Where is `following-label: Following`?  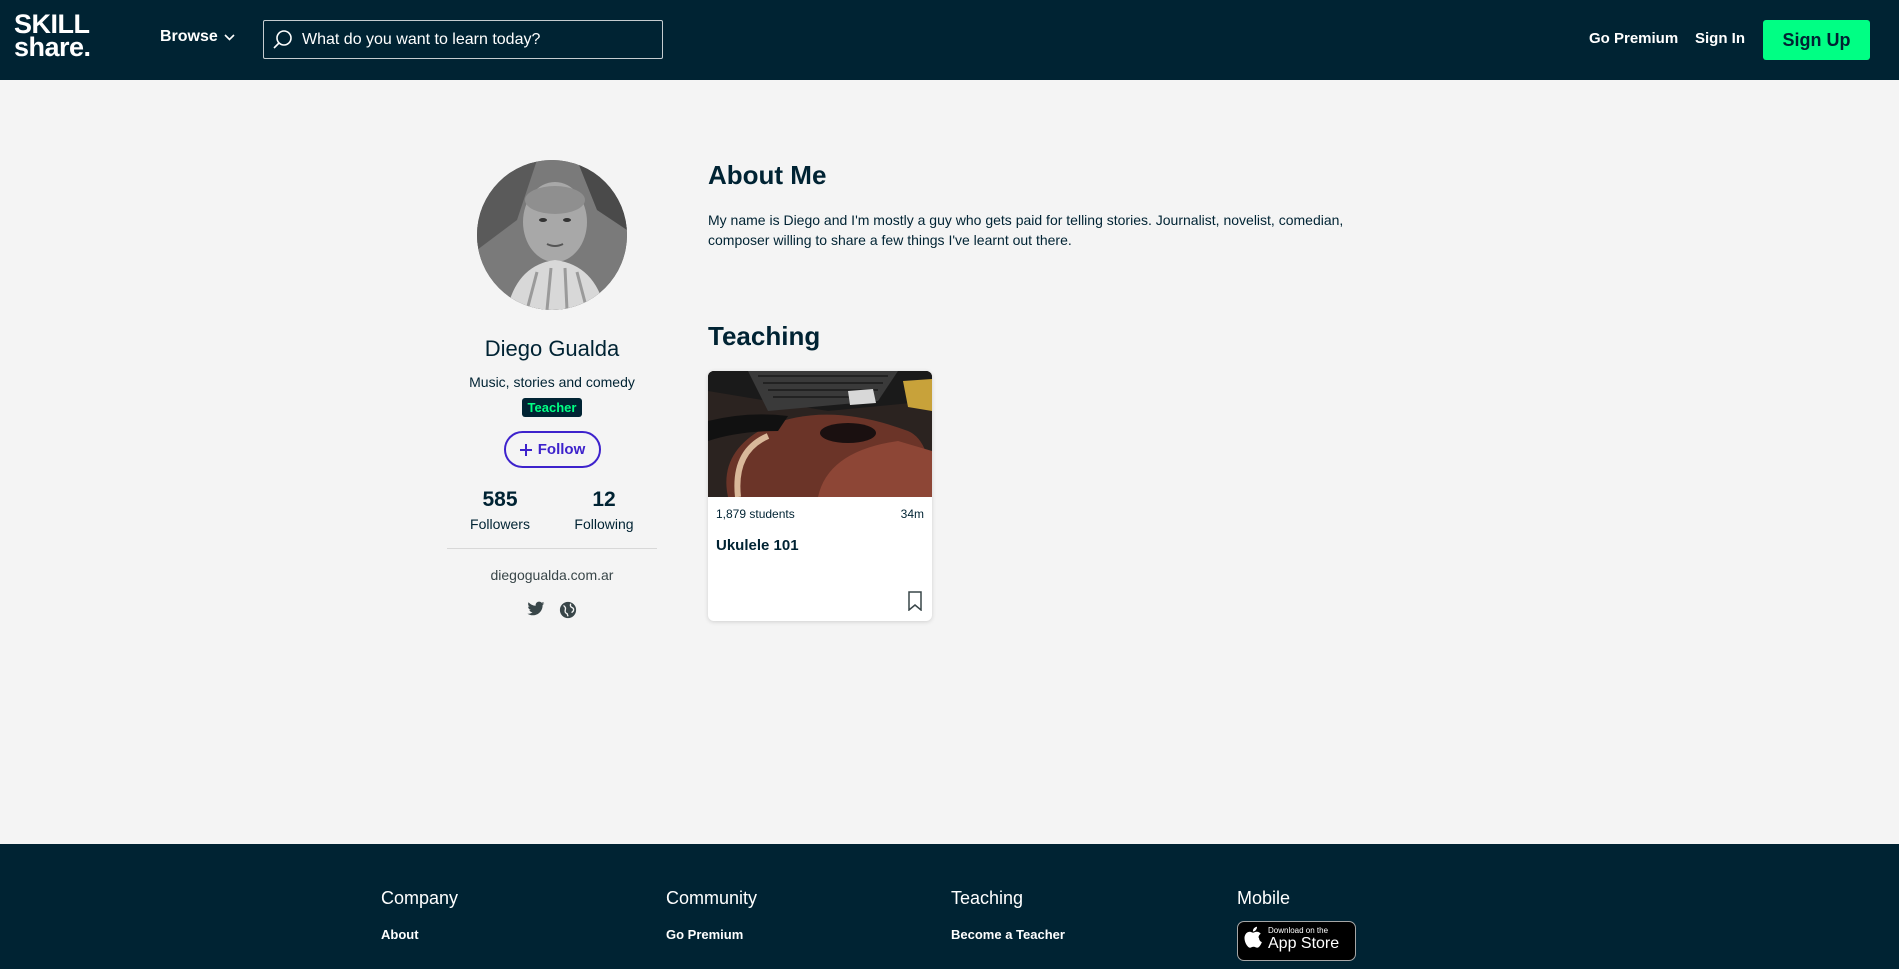
following-label: Following is located at coordinates (604, 524).